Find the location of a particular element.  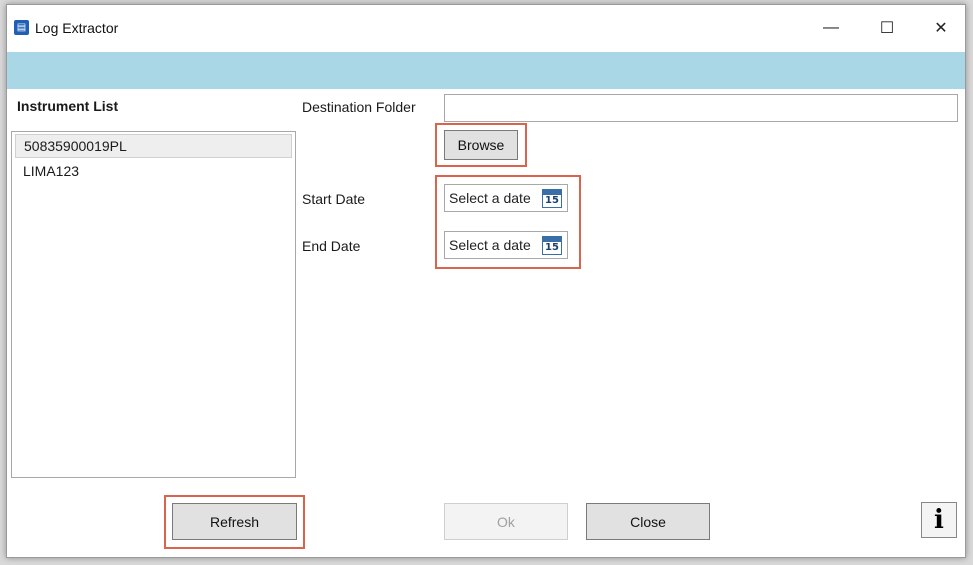

instrument-list-label: Instrument List is located at coordinates (68, 106).